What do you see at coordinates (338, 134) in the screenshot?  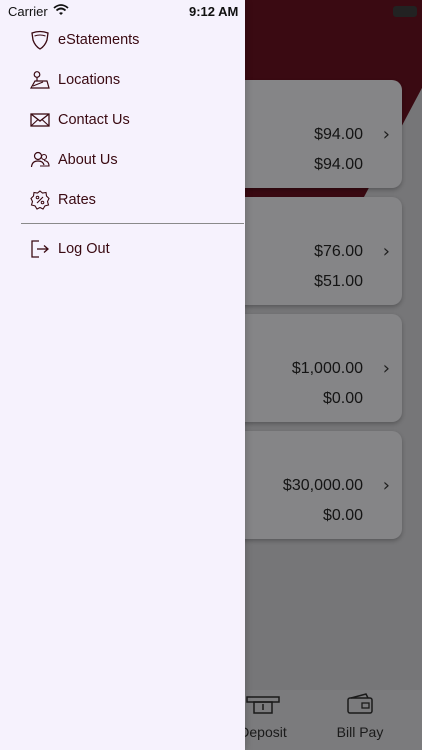 I see `account-balance: $94.00` at bounding box center [338, 134].